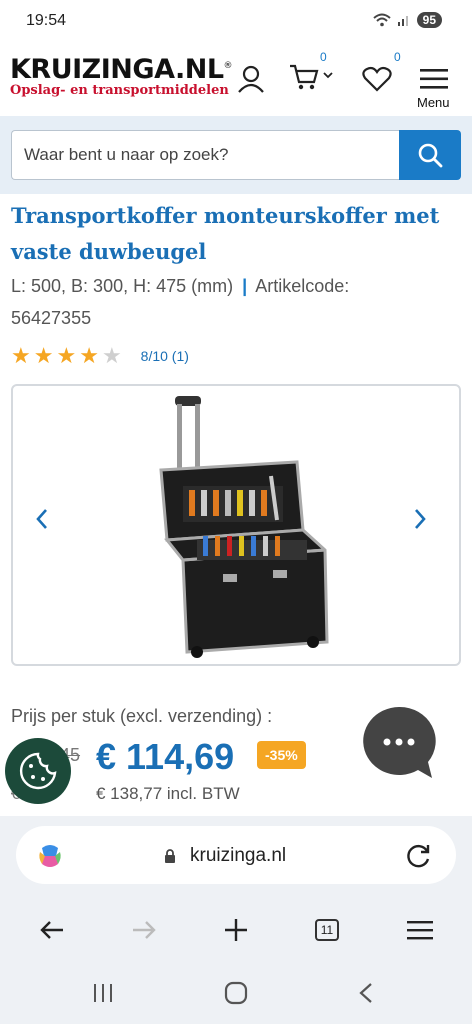  I want to click on tab-count: 11, so click(327, 930).